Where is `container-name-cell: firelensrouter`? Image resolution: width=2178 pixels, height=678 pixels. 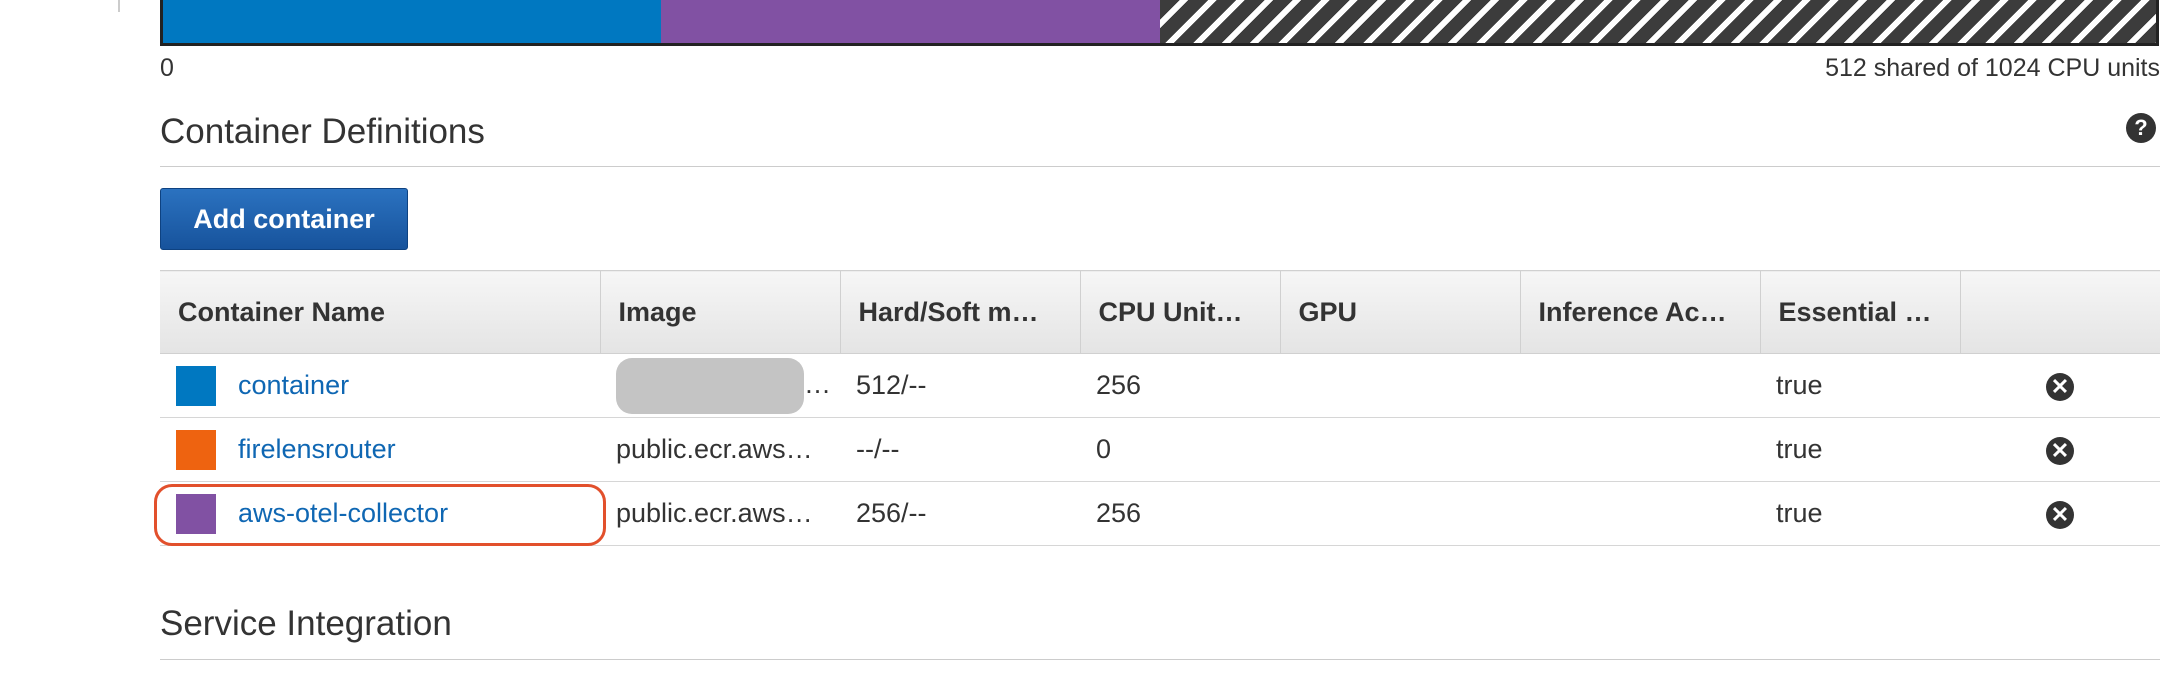 container-name-cell: firelensrouter is located at coordinates (380, 449).